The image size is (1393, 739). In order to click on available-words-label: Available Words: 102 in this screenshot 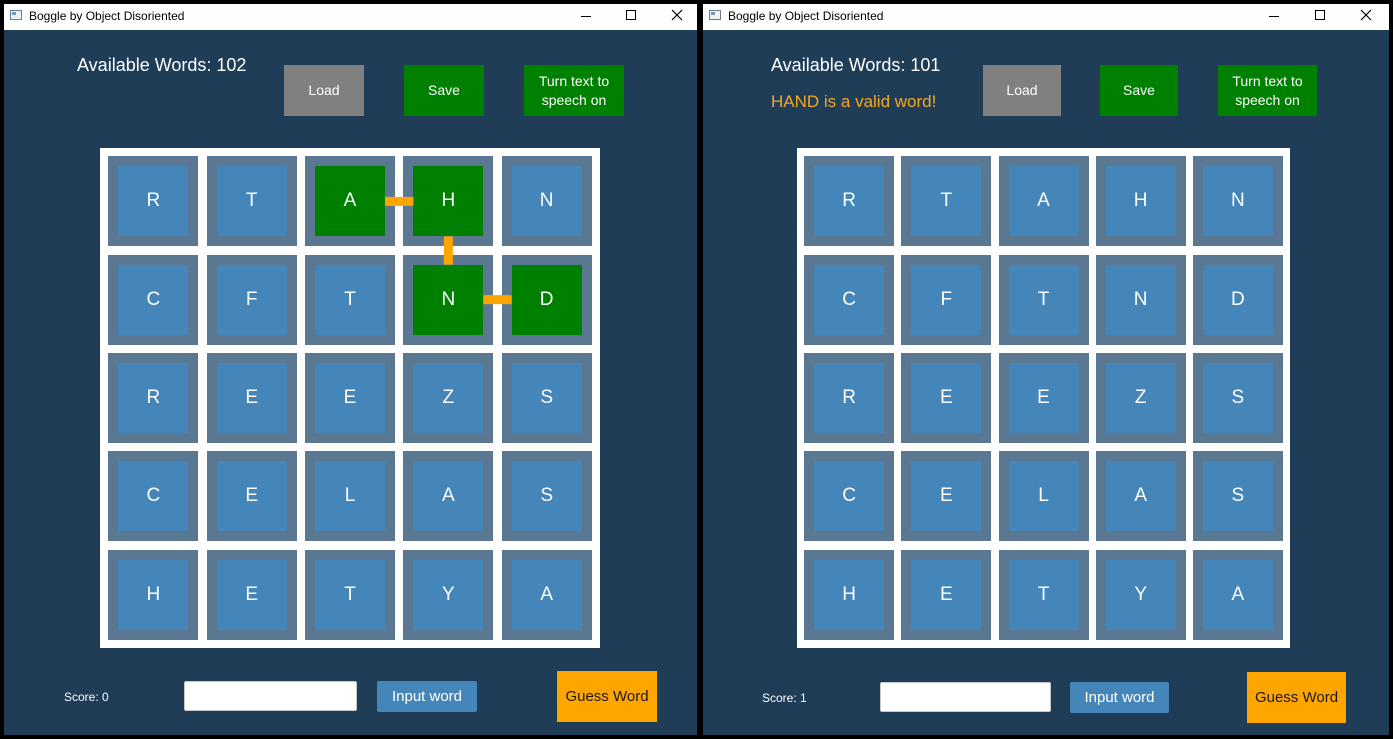, I will do `click(162, 65)`.